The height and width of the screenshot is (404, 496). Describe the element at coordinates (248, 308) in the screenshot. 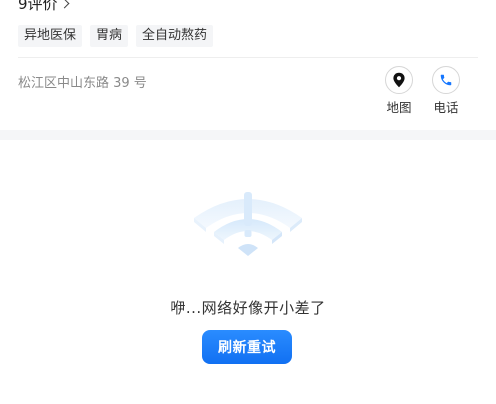

I see `error-message: 咿...网络好像开小差了` at that location.